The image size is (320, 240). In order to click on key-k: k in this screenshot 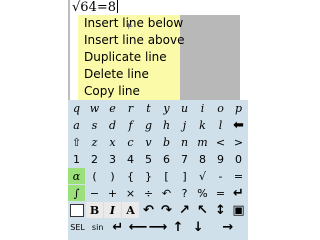, I will do `click(202, 125)`.